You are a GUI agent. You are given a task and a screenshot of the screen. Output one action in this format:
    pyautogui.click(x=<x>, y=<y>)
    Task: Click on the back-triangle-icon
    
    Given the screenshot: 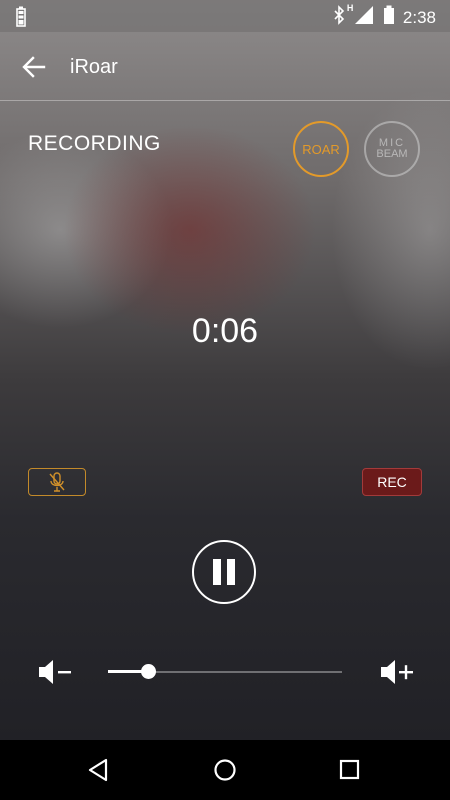 What is the action you would take?
    pyautogui.click(x=98, y=770)
    